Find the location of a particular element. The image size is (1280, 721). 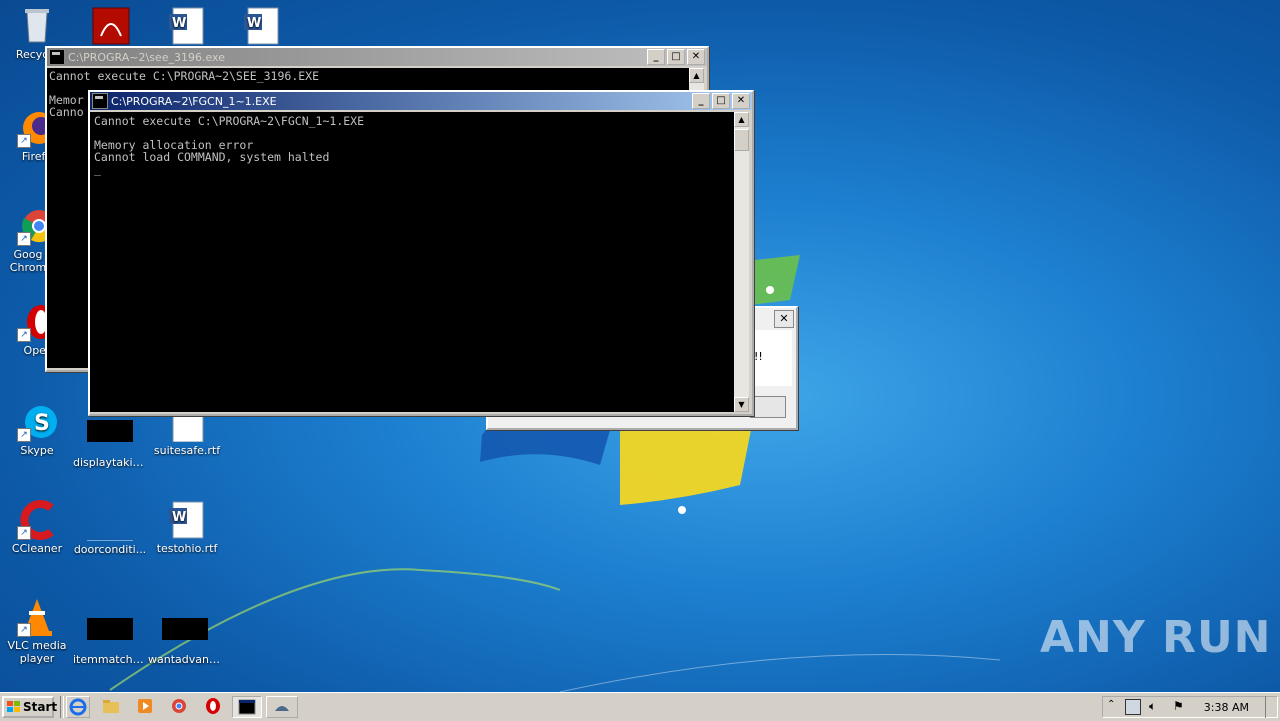

opera-taskbar-icon is located at coordinates (214, 707).